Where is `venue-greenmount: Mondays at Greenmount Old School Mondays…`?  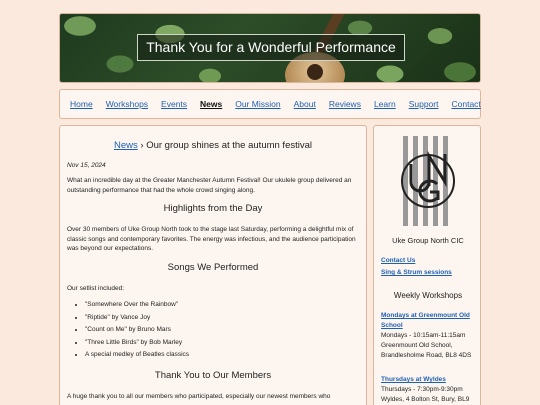 venue-greenmount: Mondays at Greenmount Old School Mondays… is located at coordinates (429, 336).